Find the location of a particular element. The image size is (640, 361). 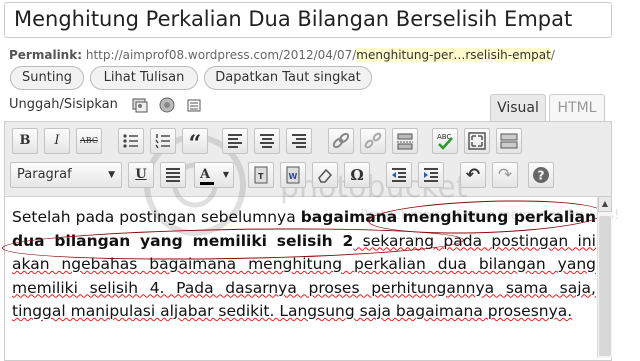

spellcheck-button: ABC is located at coordinates (445, 141).